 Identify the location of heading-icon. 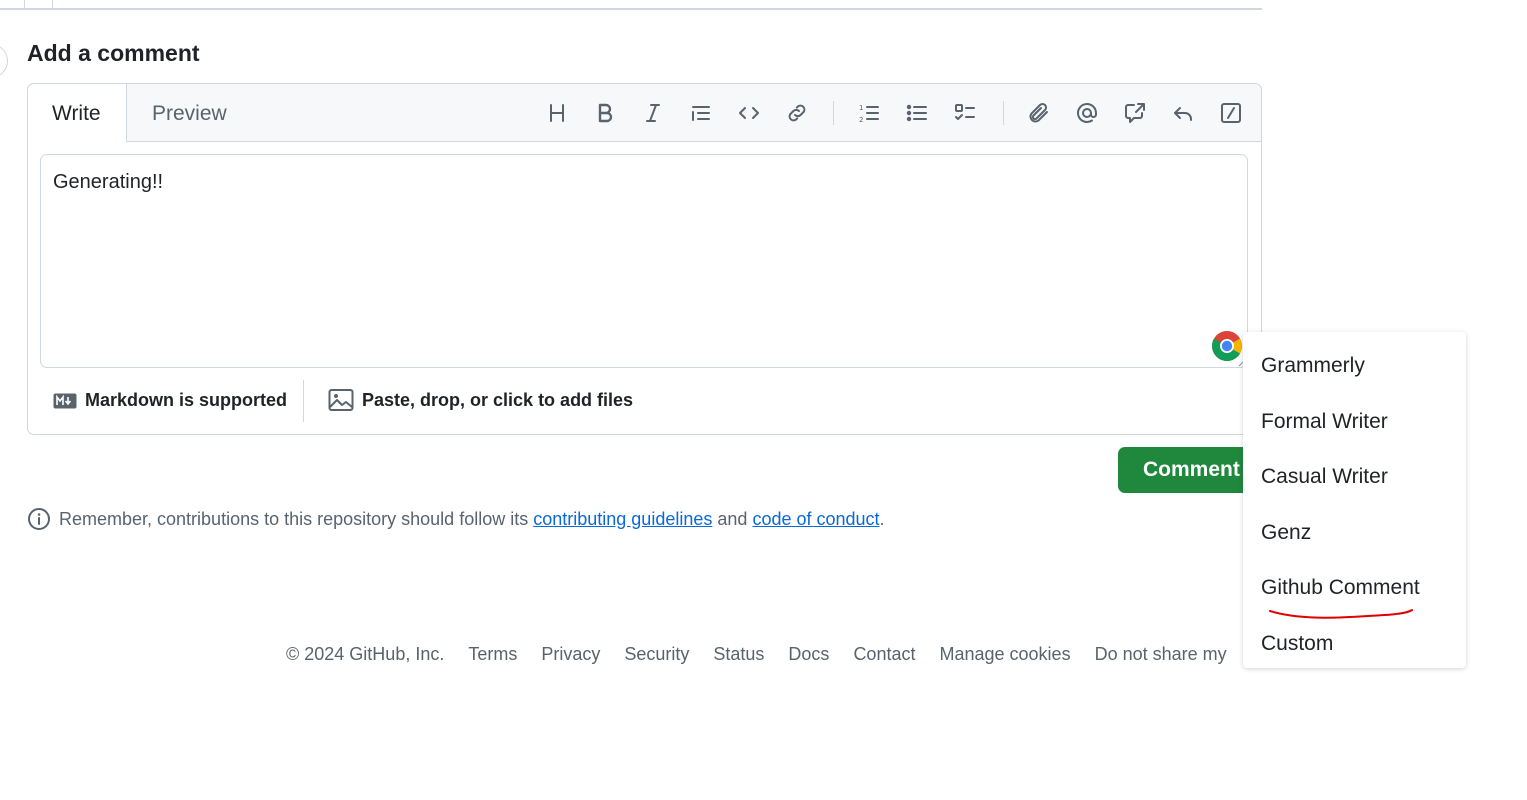
(557, 113).